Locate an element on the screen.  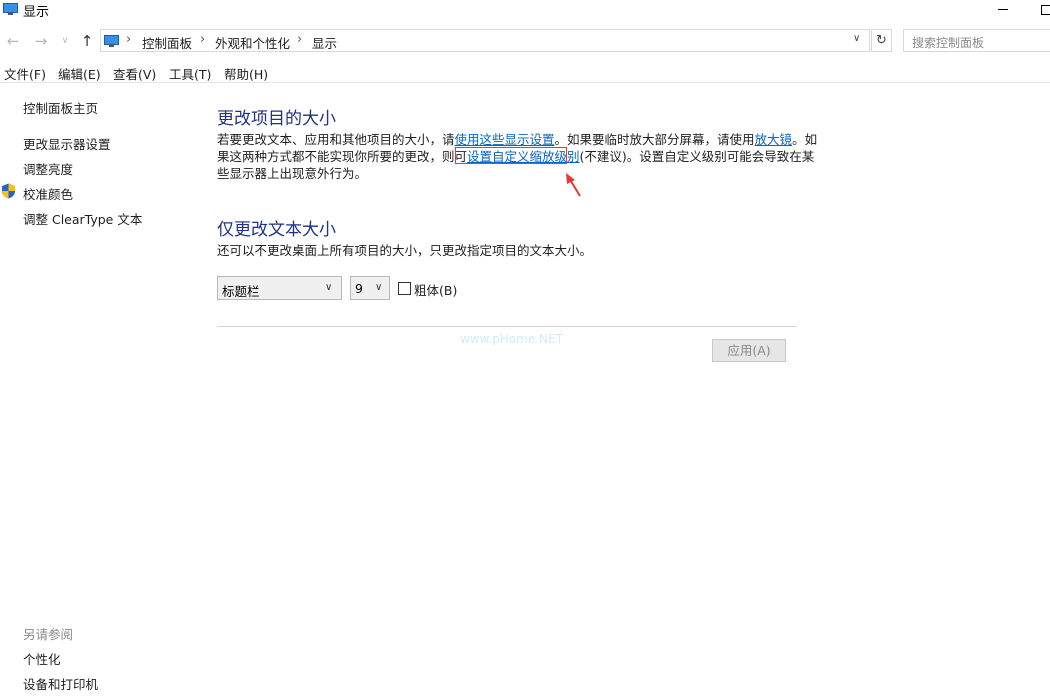
section-heading-change-size: 更改项目的大小 is located at coordinates (276, 119).